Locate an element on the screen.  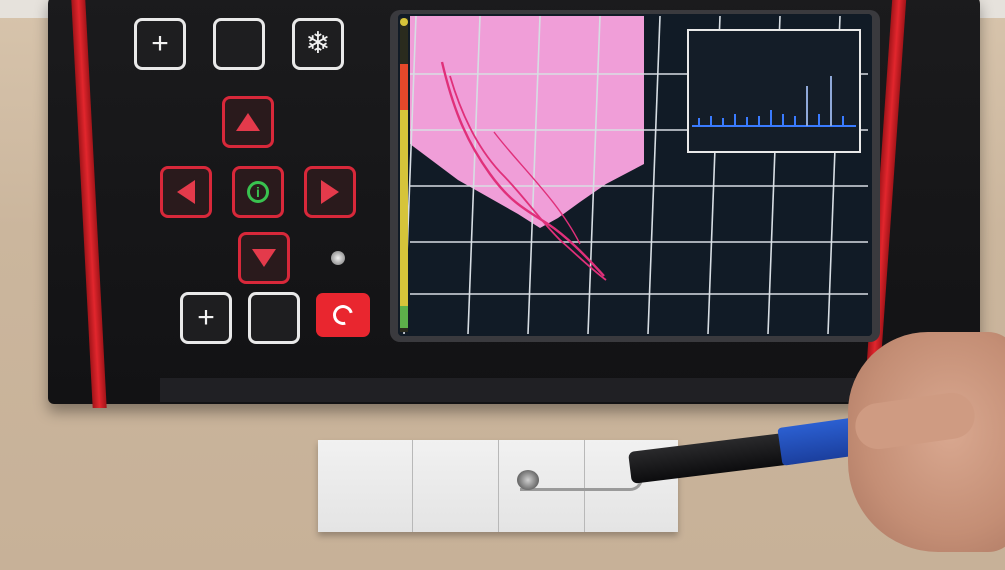
status-indicator is located at coordinates (404, 22).